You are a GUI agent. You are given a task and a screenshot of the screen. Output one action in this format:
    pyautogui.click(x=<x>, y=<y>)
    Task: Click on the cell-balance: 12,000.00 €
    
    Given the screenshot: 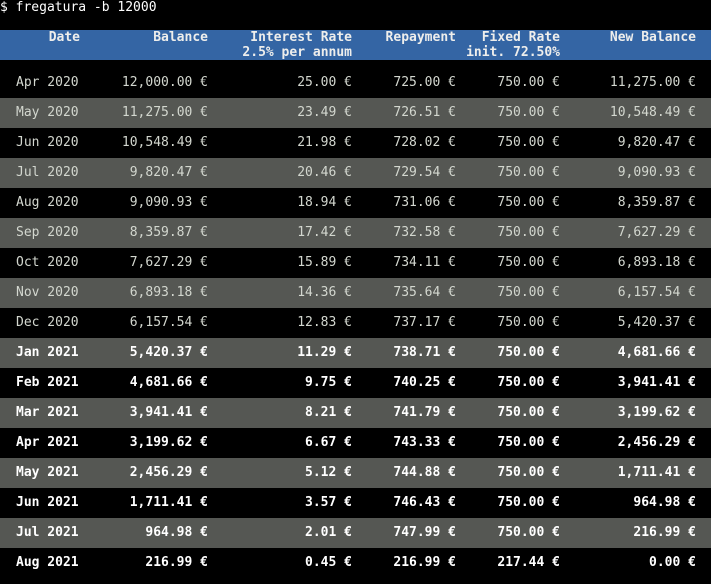 What is the action you would take?
    pyautogui.click(x=164, y=82)
    